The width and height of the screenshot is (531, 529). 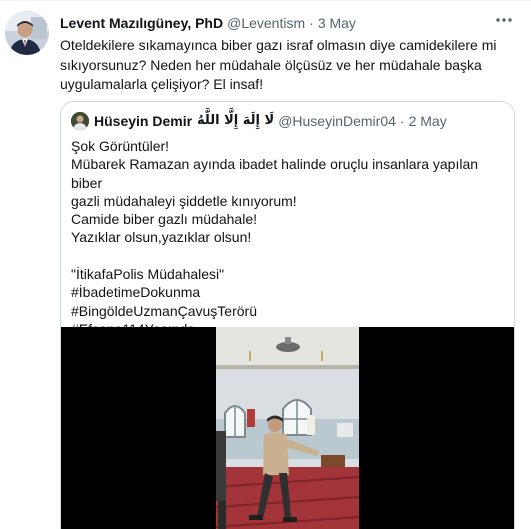 I want to click on quoted-author-avatar, so click(x=80, y=121).